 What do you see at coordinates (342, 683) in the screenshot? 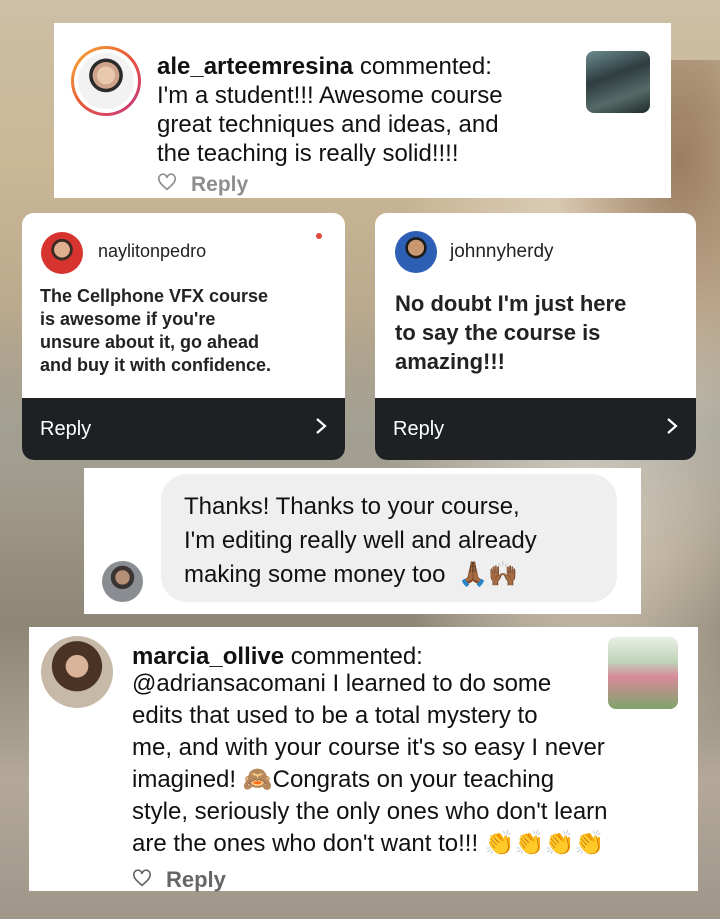
I see `comment-line: @adriansacomani I learned to do some` at bounding box center [342, 683].